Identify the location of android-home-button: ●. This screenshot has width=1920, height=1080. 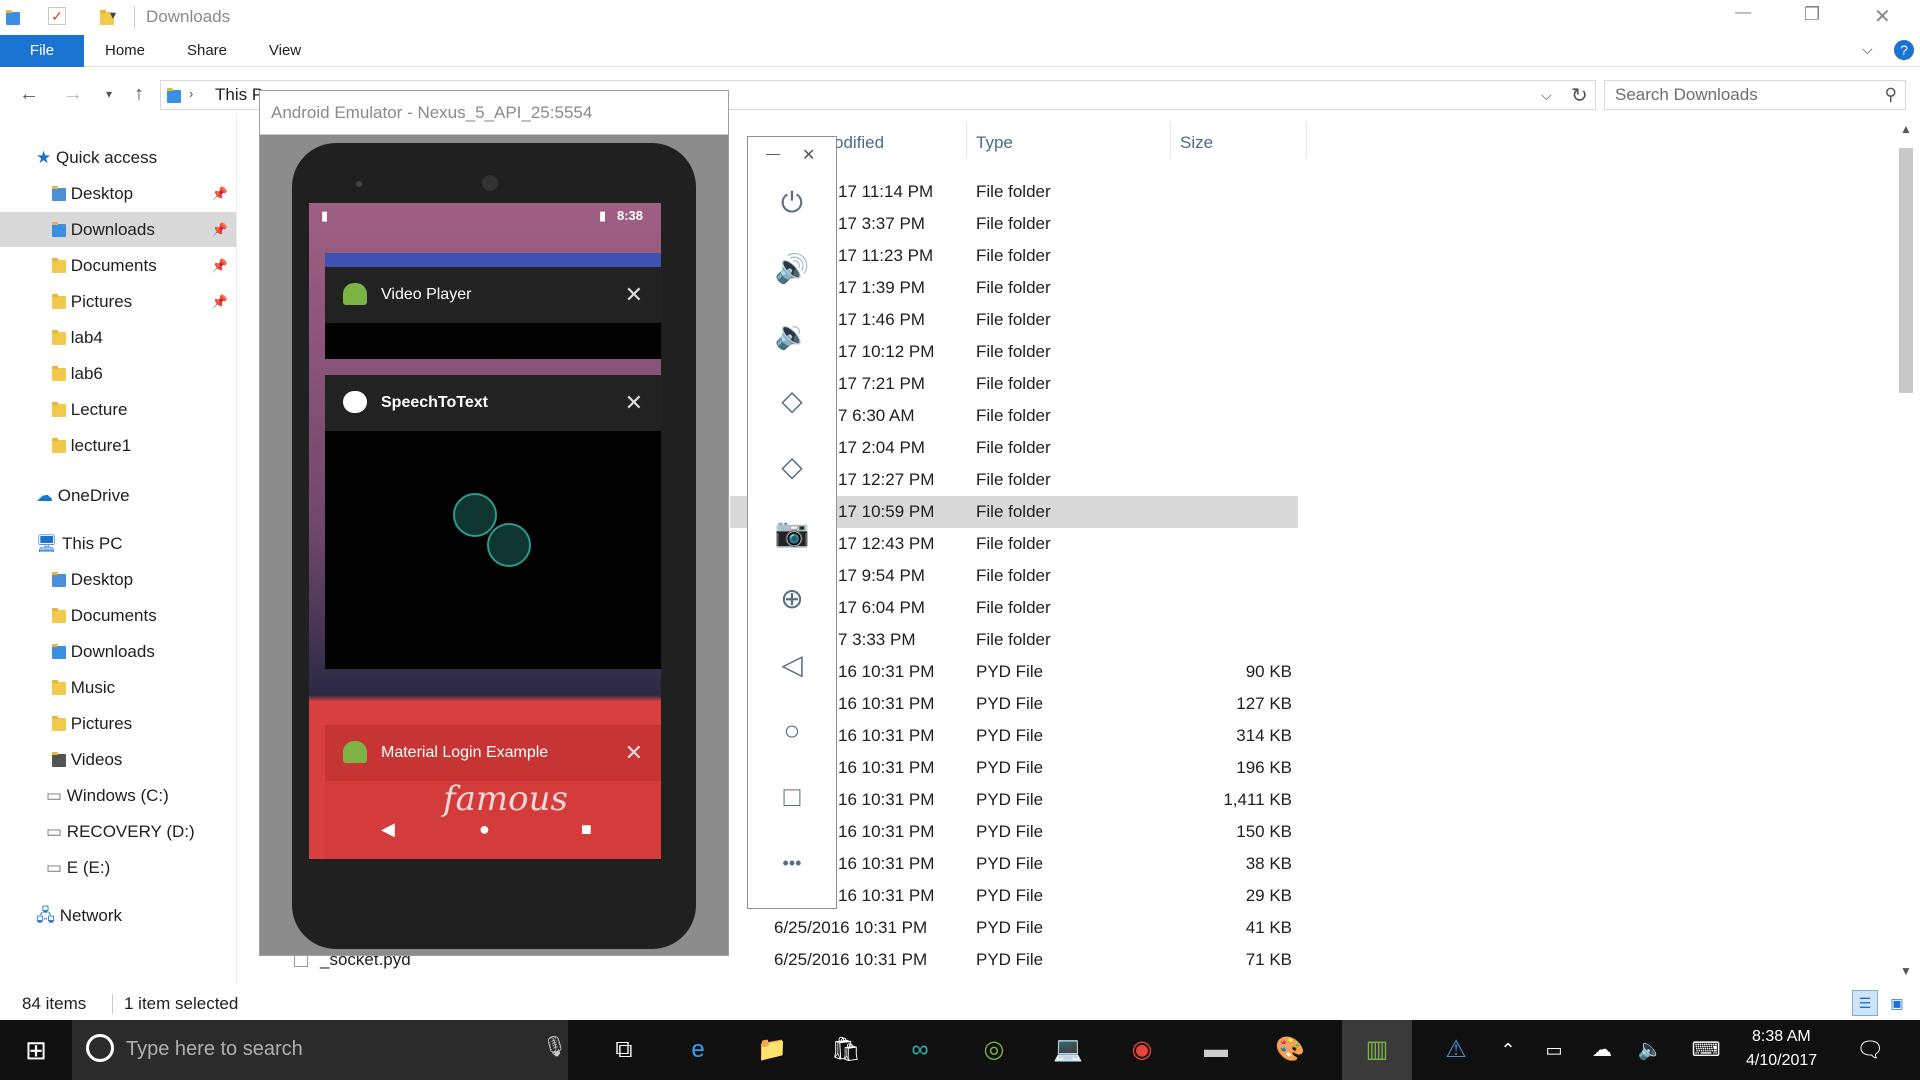
(484, 829).